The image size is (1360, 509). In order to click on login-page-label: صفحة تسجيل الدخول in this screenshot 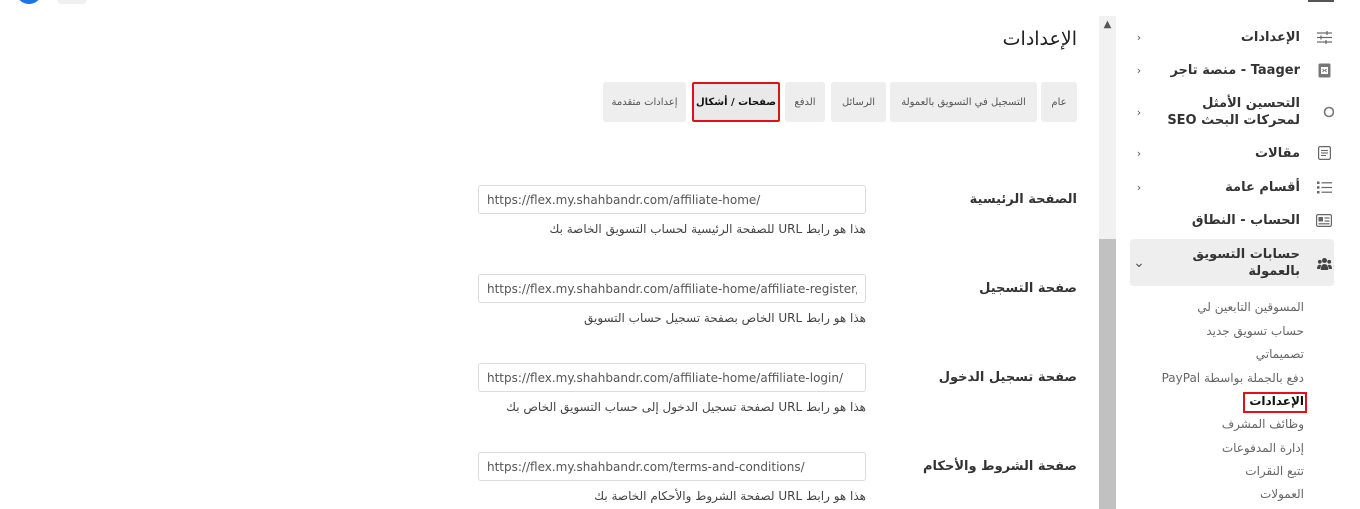, I will do `click(1007, 377)`.